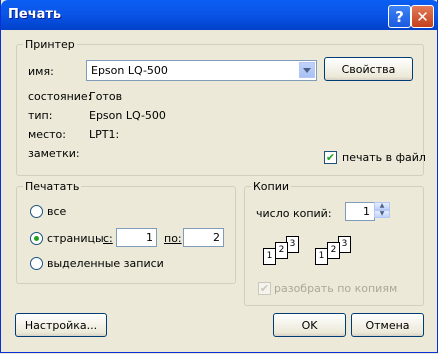  I want to click on print-range-group-title: Печатать, so click(52, 186).